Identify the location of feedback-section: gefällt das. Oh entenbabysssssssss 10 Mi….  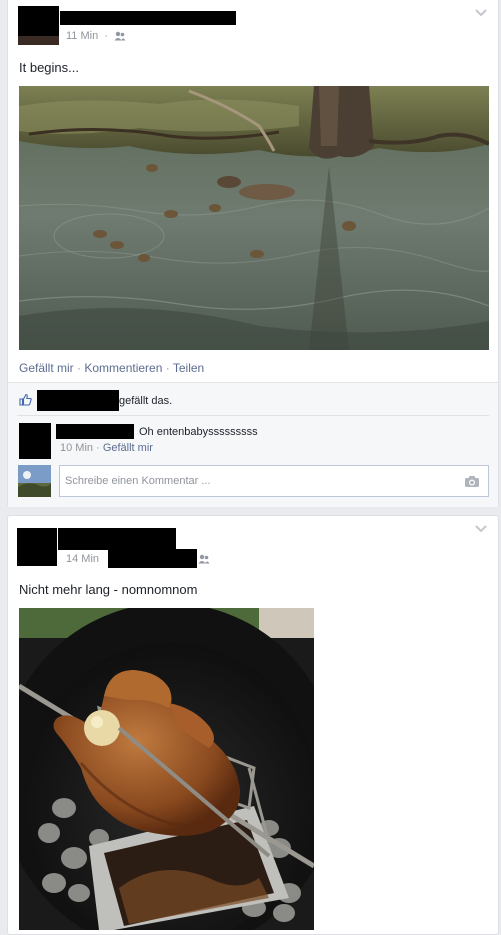
(253, 444).